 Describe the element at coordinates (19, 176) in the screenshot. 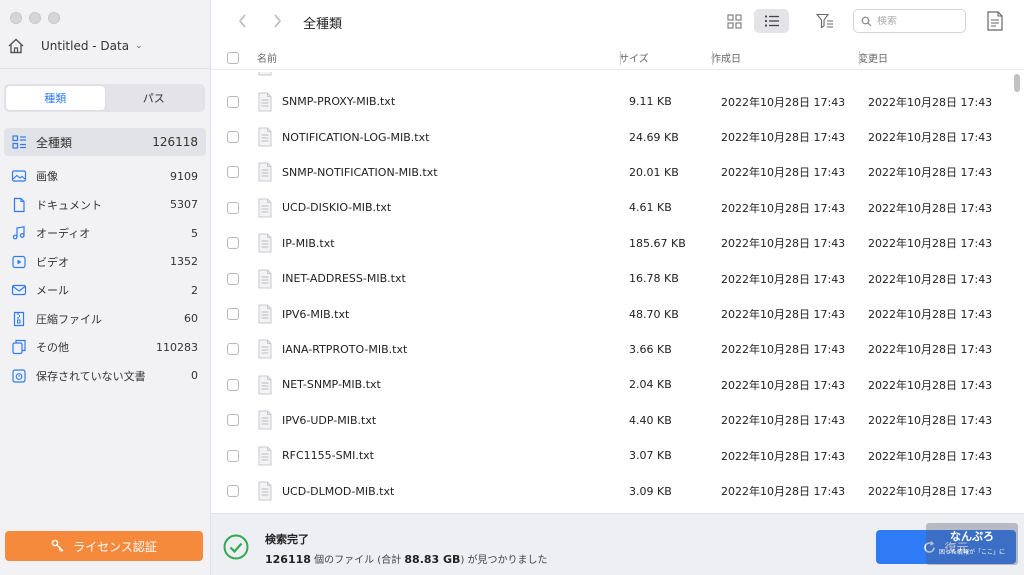

I see `image-icon` at that location.